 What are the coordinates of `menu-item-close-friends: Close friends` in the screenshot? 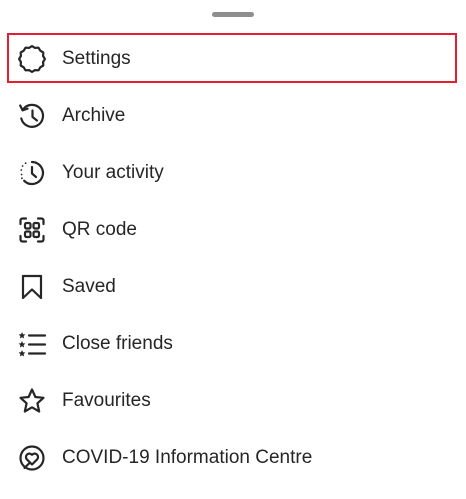 It's located at (233, 343).